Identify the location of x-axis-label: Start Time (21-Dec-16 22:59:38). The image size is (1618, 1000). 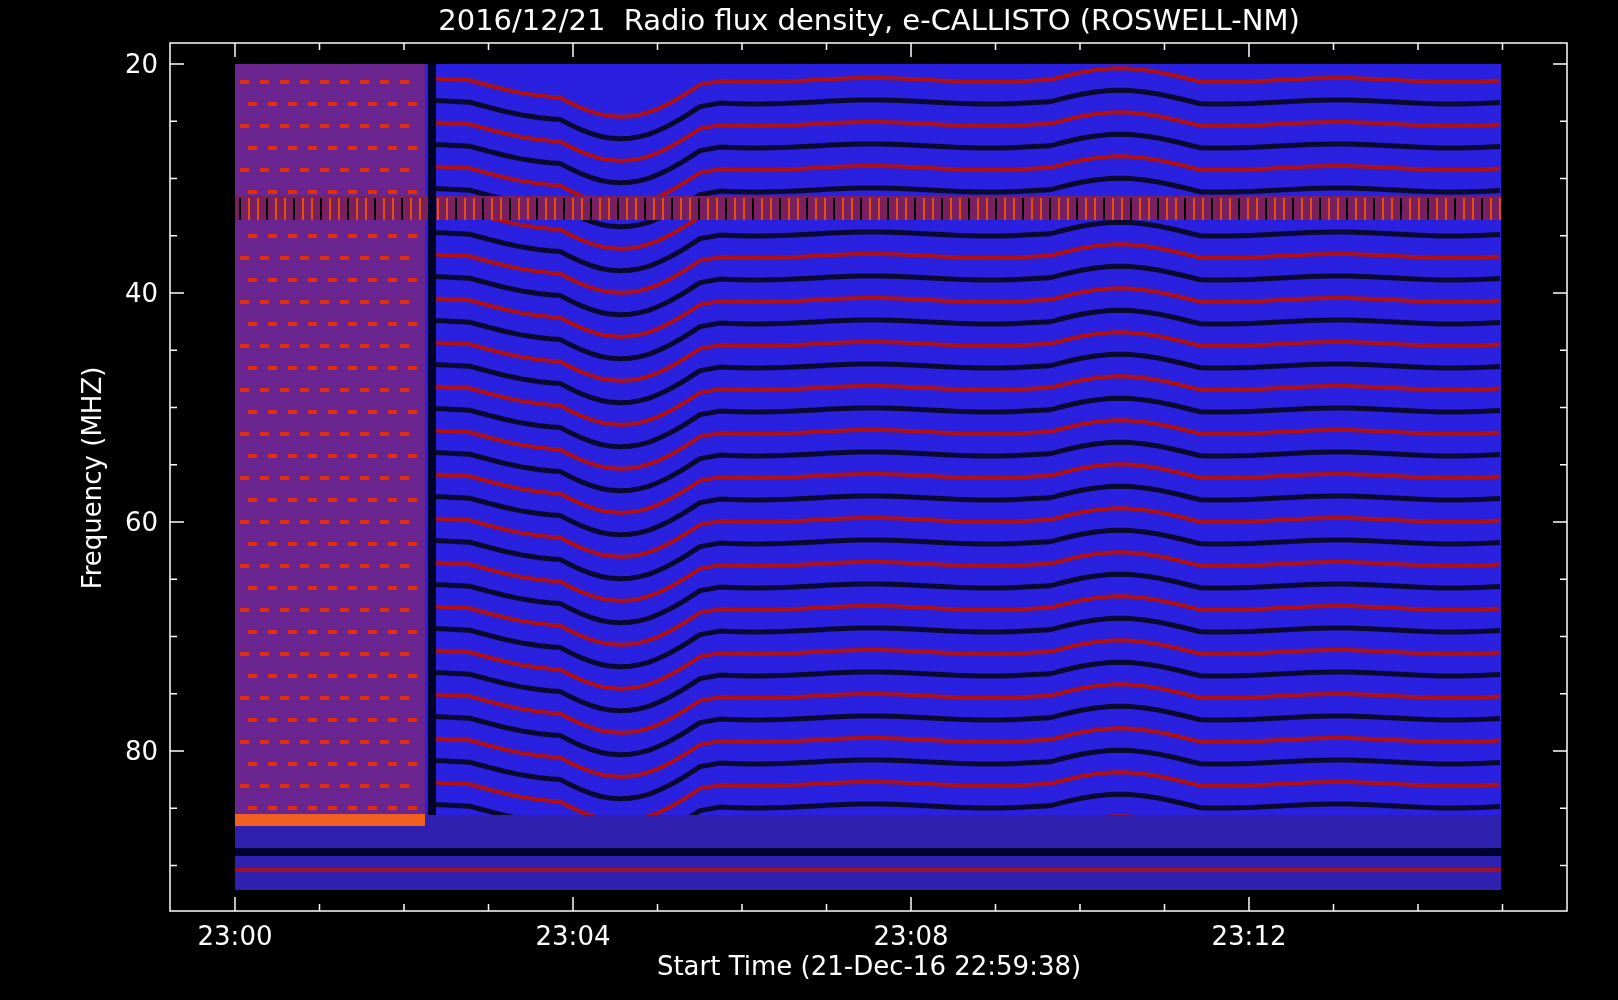
(869, 966).